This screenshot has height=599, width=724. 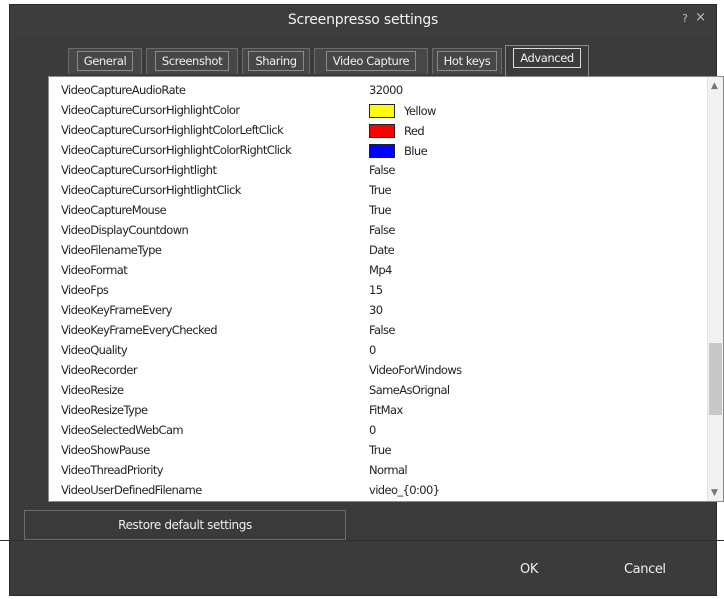 I want to click on tab-advanced: Advanced, so click(x=547, y=60).